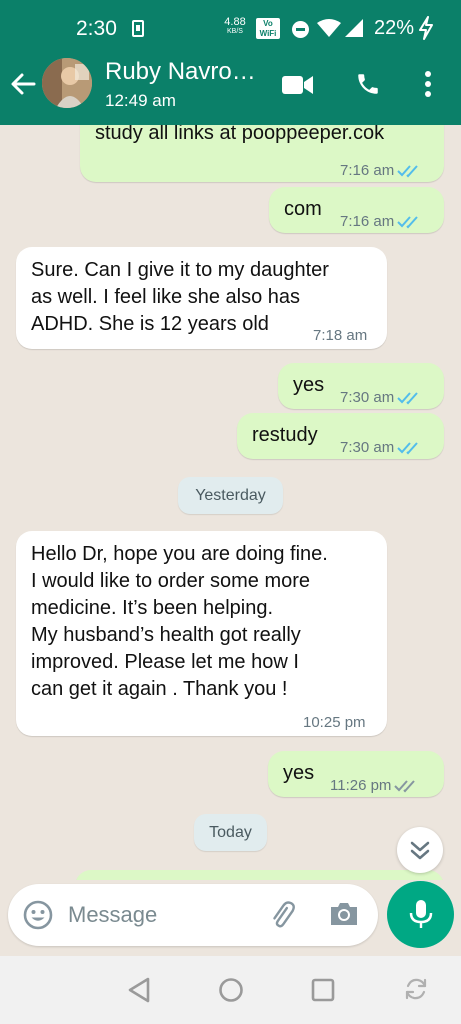  What do you see at coordinates (152, 608) in the screenshot?
I see `message-line: medicine. It’s been helping.` at bounding box center [152, 608].